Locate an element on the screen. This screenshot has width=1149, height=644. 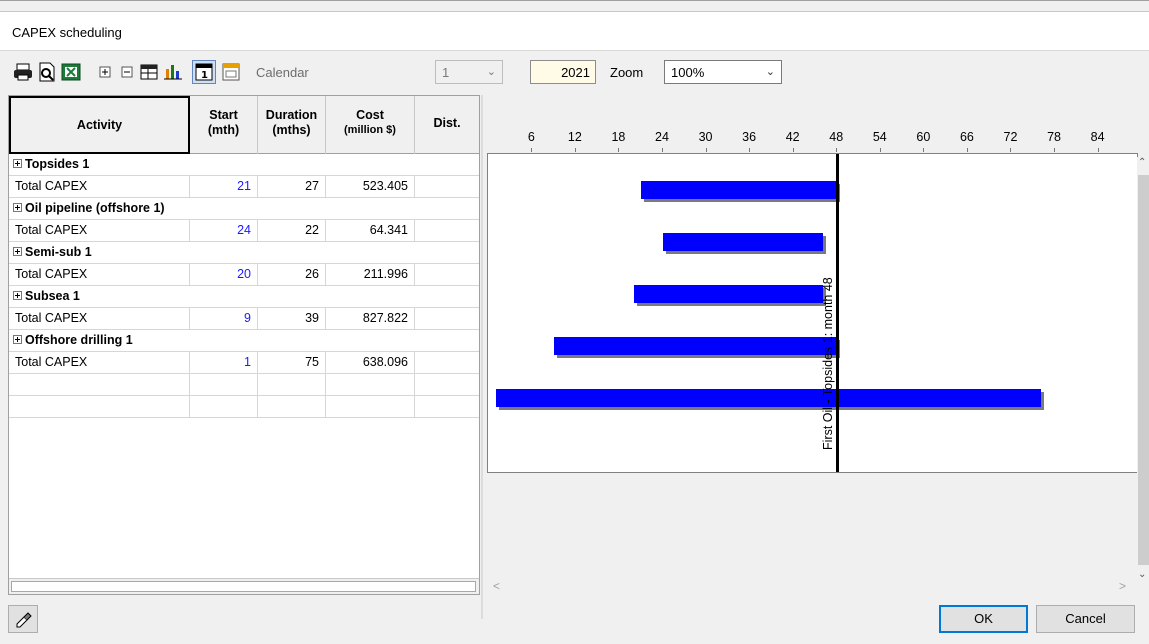
timeline-axis: 6 12 18 24 30 36 42 48 54 60 66 72 78 84 is located at coordinates (816, 124).